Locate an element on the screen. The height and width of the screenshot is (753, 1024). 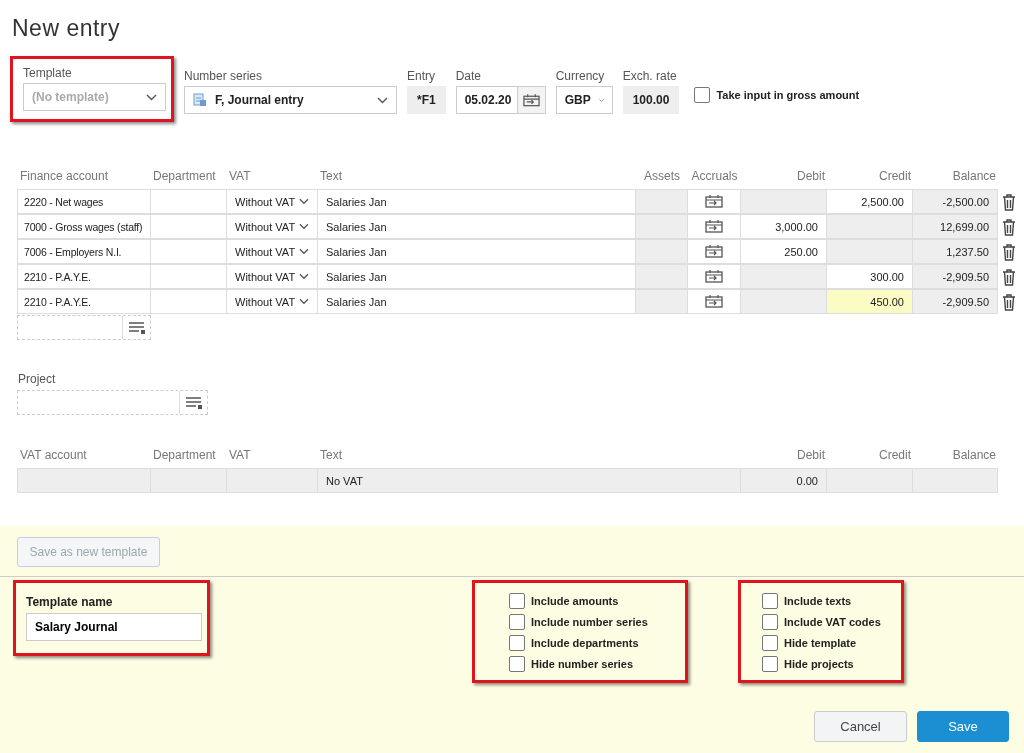
table-cell: 1,237.50 is located at coordinates (955, 251).